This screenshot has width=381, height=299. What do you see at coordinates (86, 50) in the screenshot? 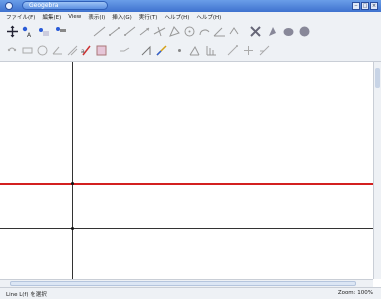
I see `pen-icon: a` at bounding box center [86, 50].